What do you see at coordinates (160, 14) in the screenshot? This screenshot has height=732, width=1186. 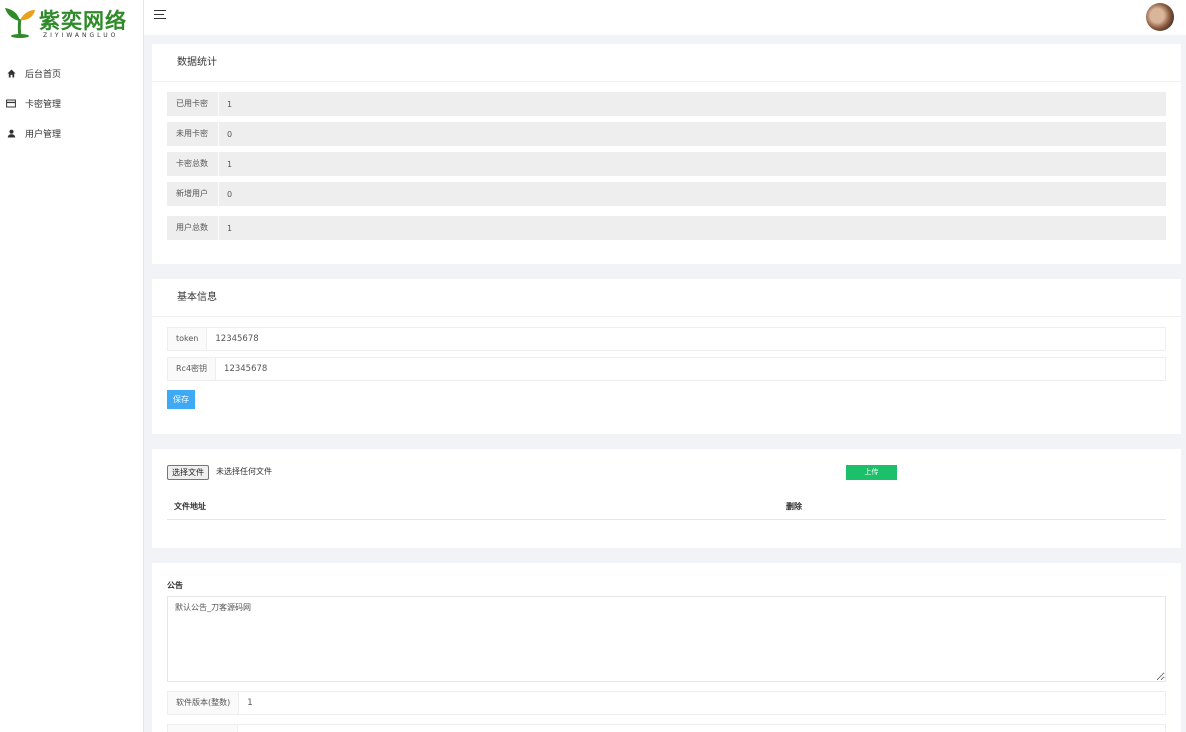 I see `hamburger-icon` at bounding box center [160, 14].